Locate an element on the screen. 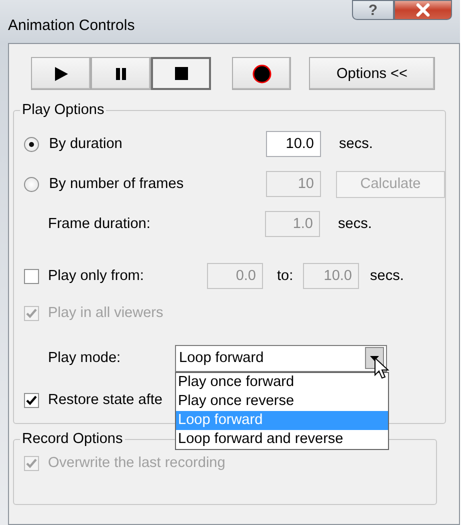  group-title: Play Options is located at coordinates (63, 110).